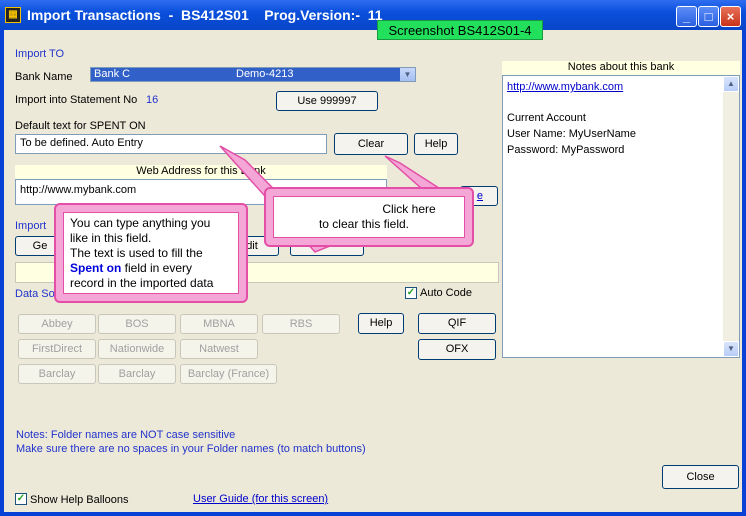 This screenshot has width=746, height=516. What do you see at coordinates (80, 126) in the screenshot?
I see `spent-on-label: Default text for SPENT ON` at bounding box center [80, 126].